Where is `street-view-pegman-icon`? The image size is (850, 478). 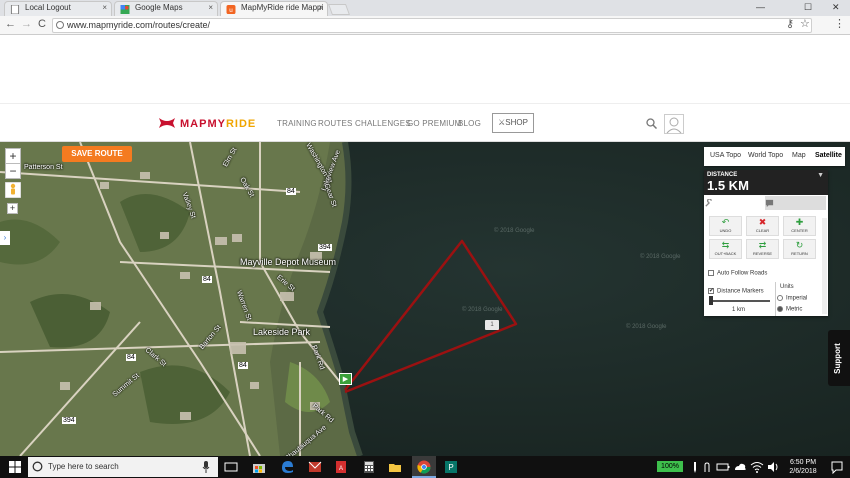
street-view-pegman-icon is located at coordinates (13, 190).